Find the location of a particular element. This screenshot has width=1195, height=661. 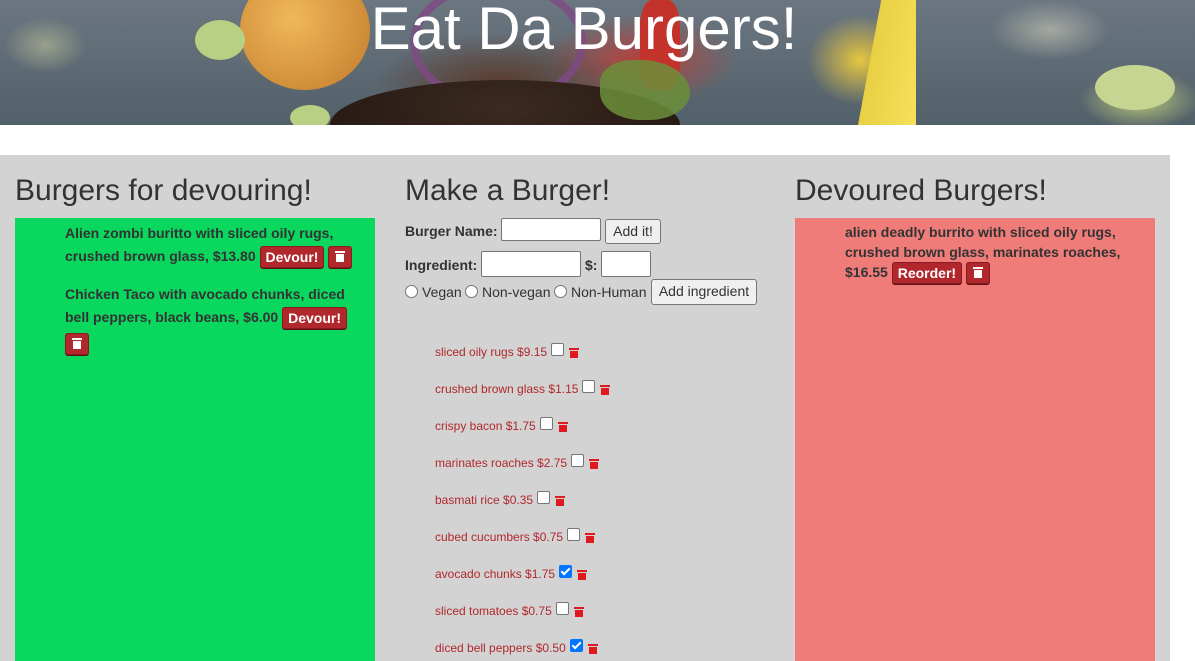

ingredient-label: cubed cucumbers $0.75 is located at coordinates (499, 537).